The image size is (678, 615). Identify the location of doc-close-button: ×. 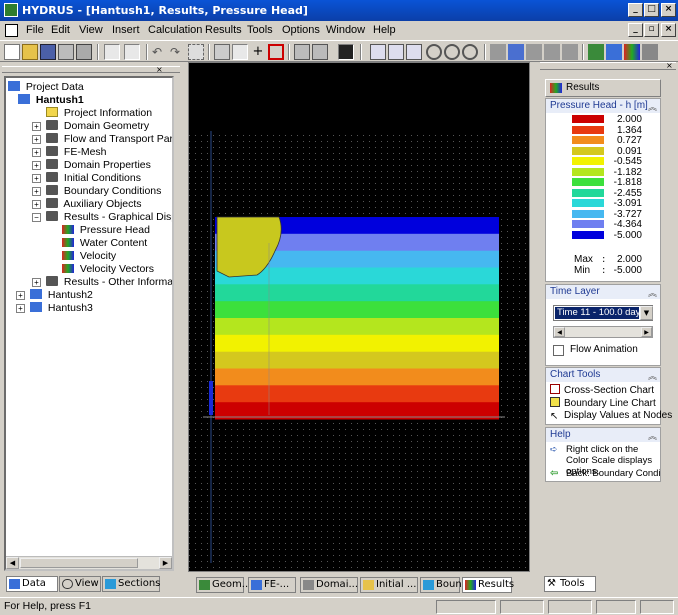
(668, 30).